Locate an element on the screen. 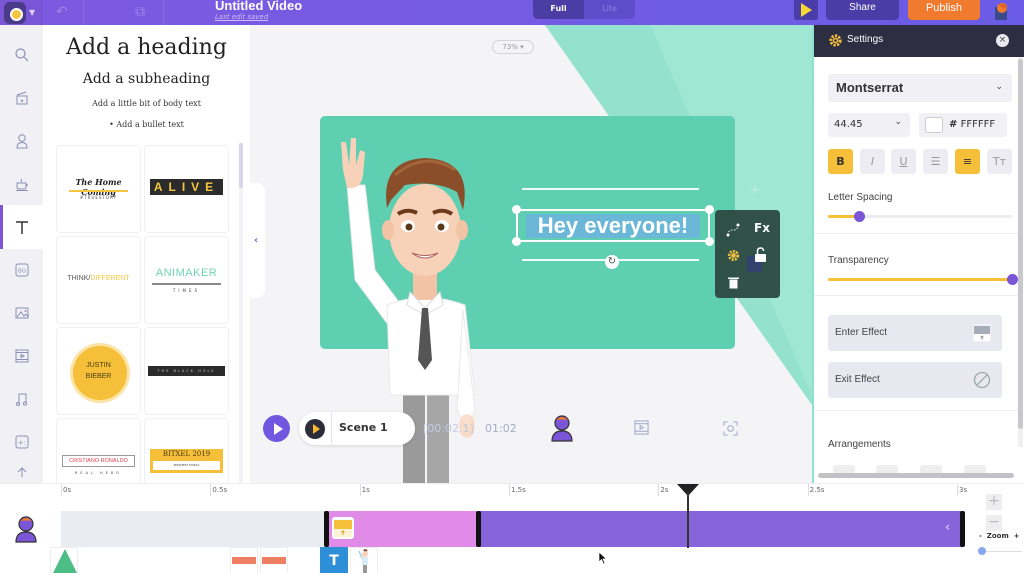 The image size is (1024, 573). track-idle-segment is located at coordinates (193, 529).